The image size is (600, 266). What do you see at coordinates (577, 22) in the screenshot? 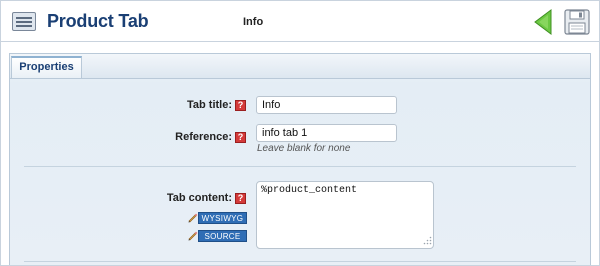
I see `floppy-disk-icon` at bounding box center [577, 22].